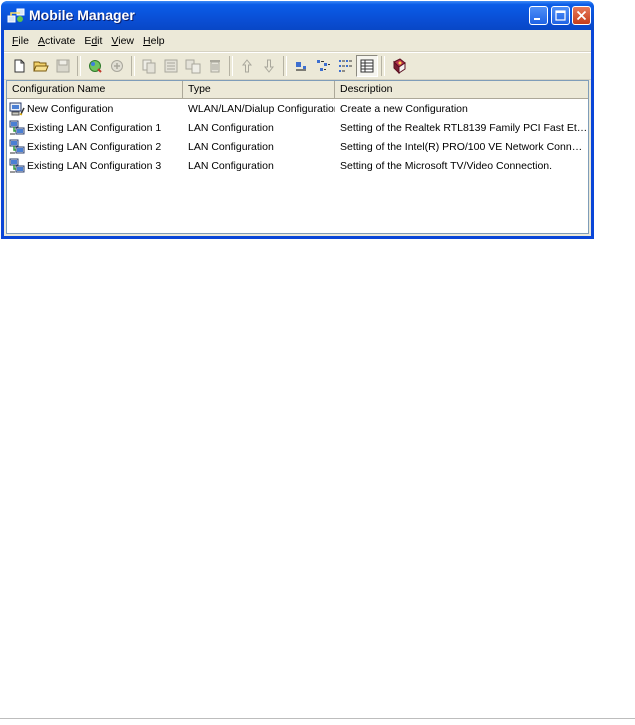 The height and width of the screenshot is (725, 635). I want to click on activate-icon, so click(95, 66).